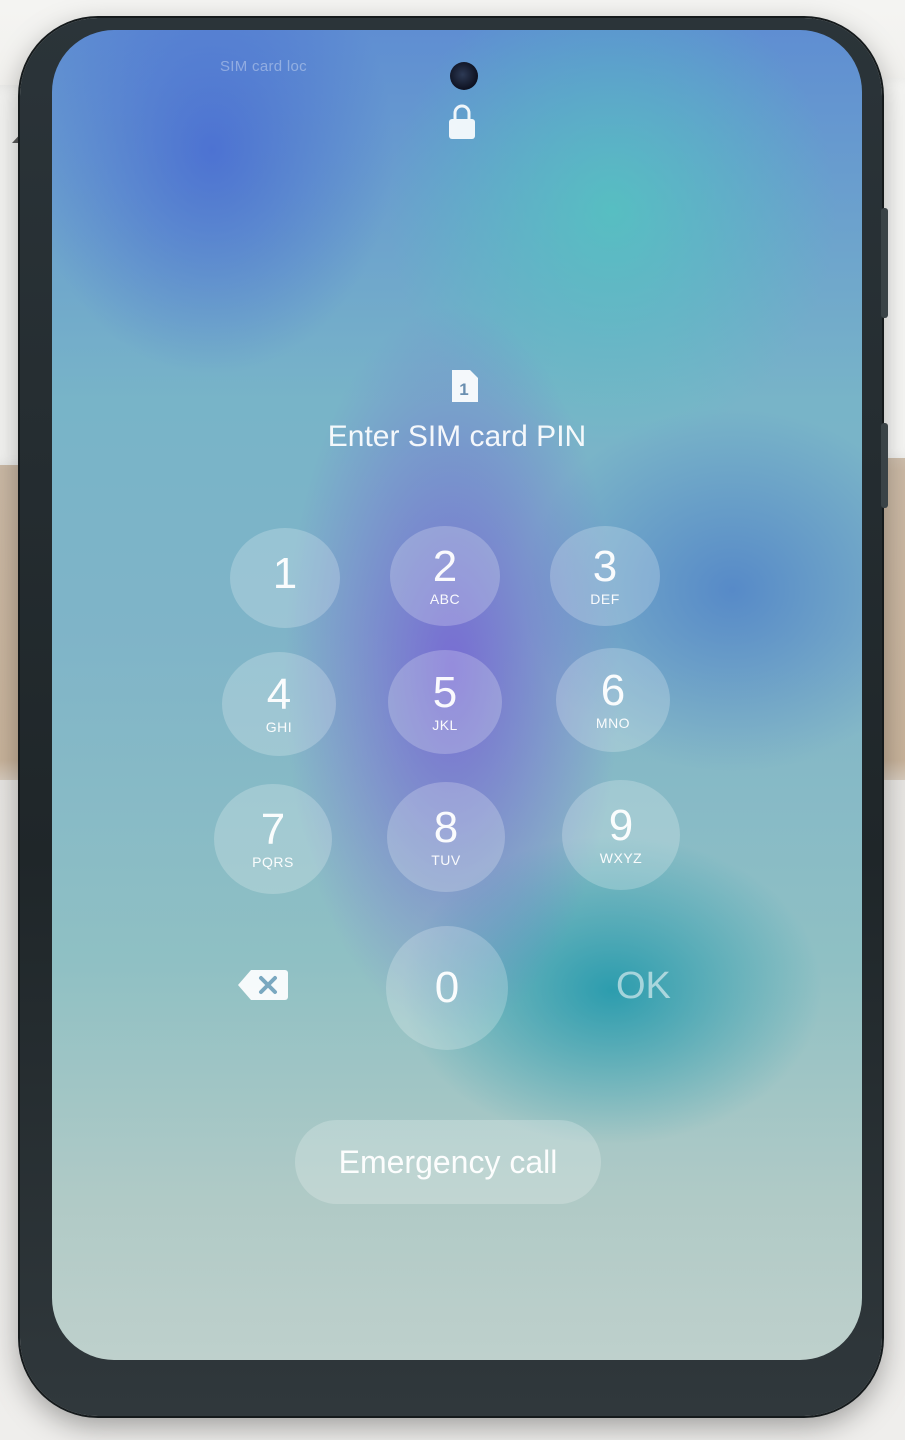 The height and width of the screenshot is (1440, 905). I want to click on sim-card-icon: 1, so click(464, 386).